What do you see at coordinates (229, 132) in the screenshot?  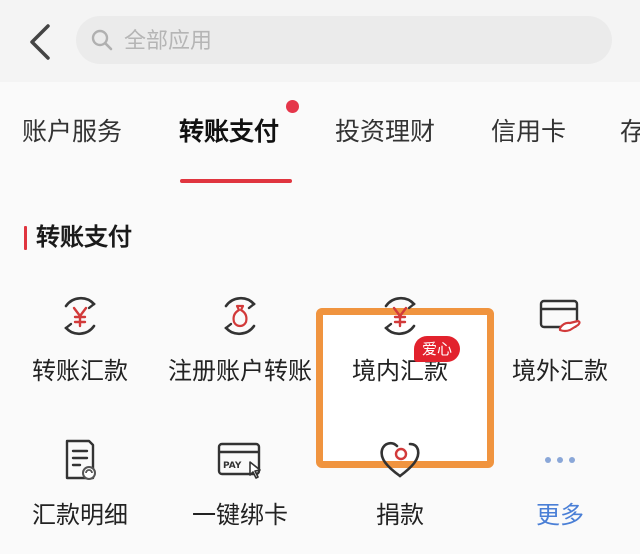 I see `tab-transfer-payment: 转账支付` at bounding box center [229, 132].